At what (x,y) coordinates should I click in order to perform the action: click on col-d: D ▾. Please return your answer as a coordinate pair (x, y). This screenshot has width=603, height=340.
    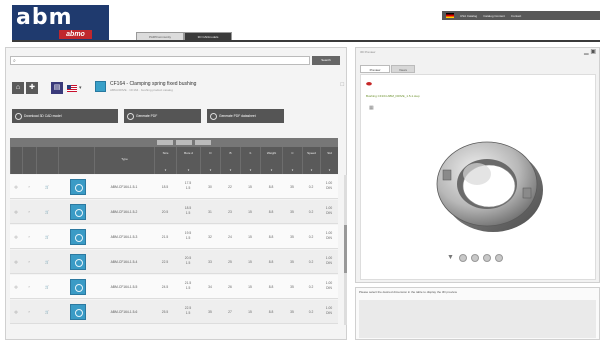
    Looking at the image, I should click on (210, 160).